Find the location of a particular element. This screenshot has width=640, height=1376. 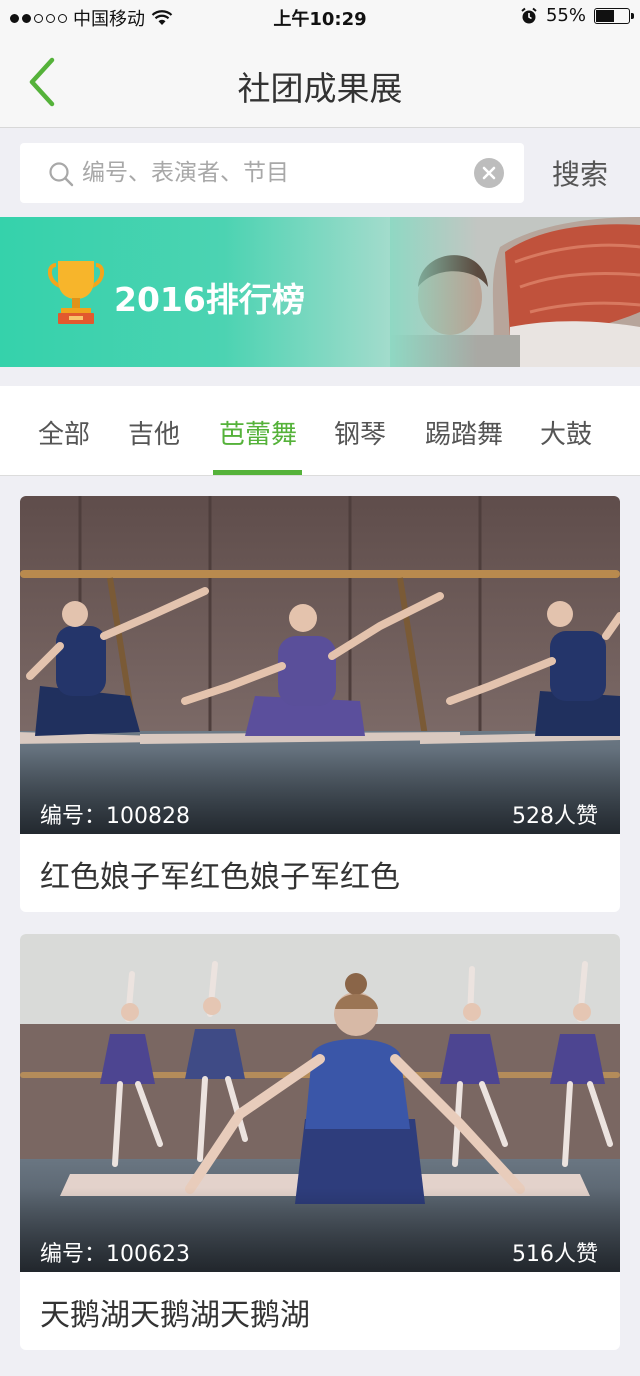

tab-ballet: 芭蕾舞 is located at coordinates (258, 432).